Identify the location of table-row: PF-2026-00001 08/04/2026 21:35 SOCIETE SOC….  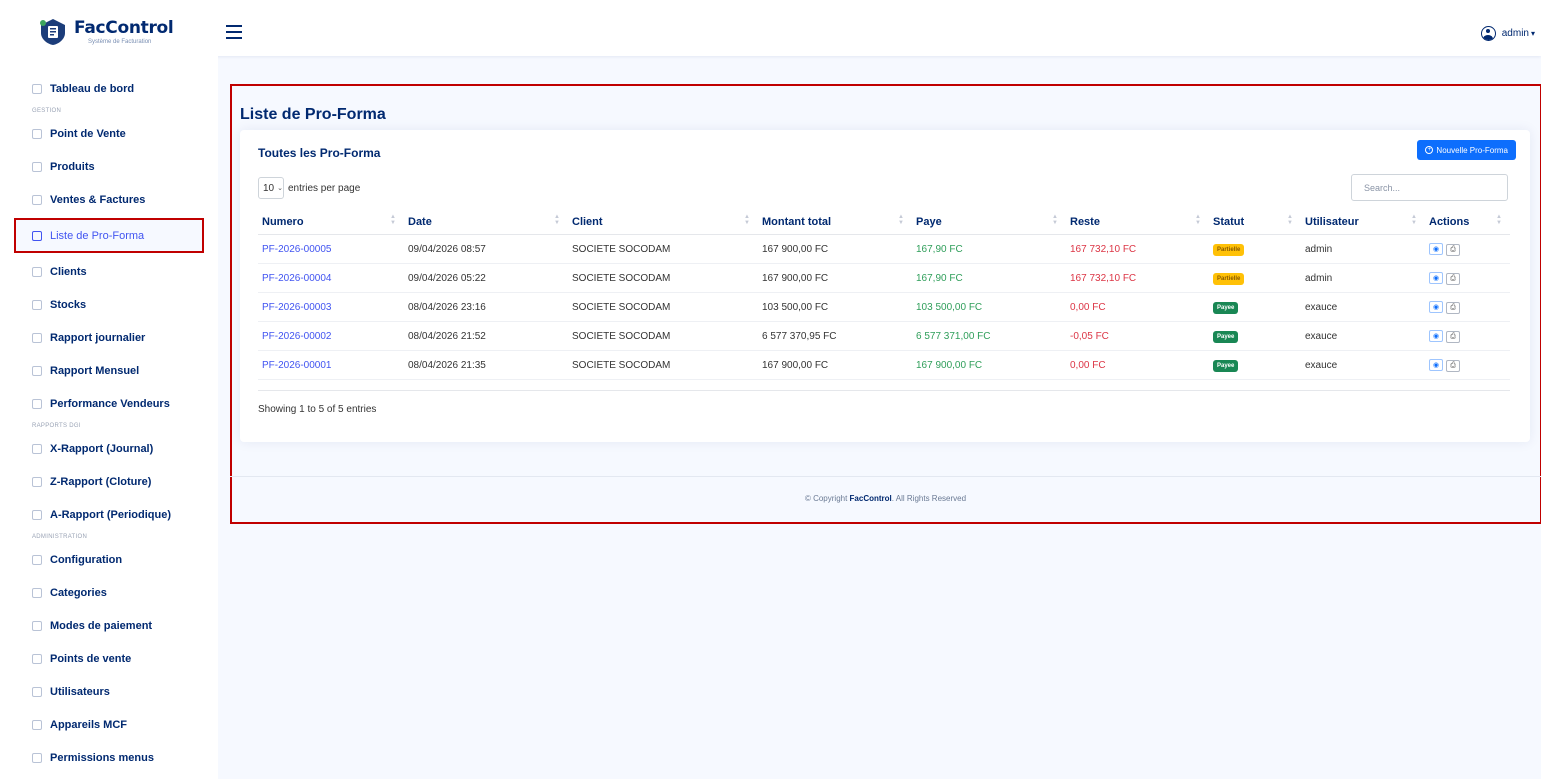
(884, 365).